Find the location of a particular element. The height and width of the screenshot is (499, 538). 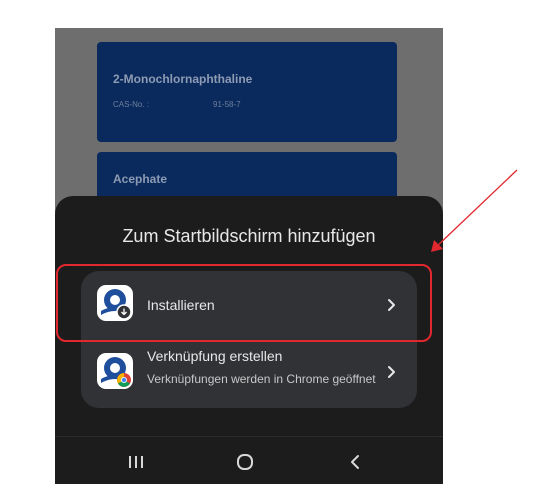

substance-name: Acephate is located at coordinates (140, 179).